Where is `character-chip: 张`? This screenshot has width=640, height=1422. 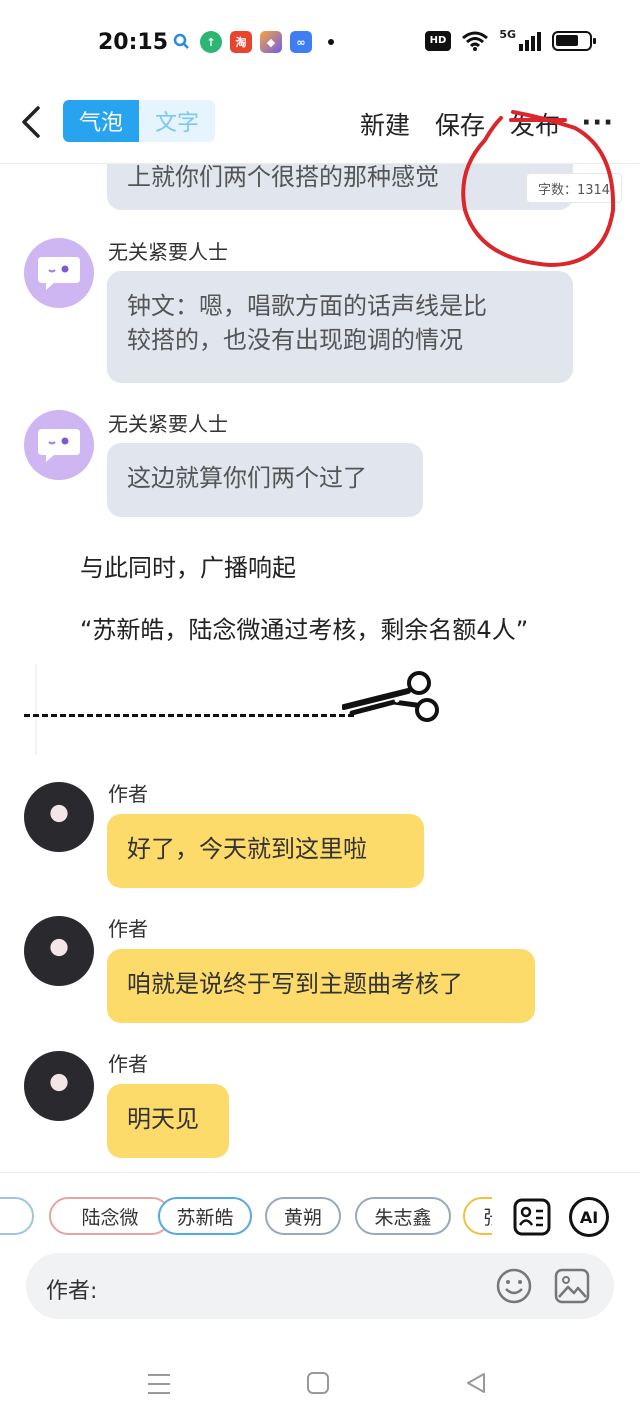
character-chip: 张 is located at coordinates (477, 1216).